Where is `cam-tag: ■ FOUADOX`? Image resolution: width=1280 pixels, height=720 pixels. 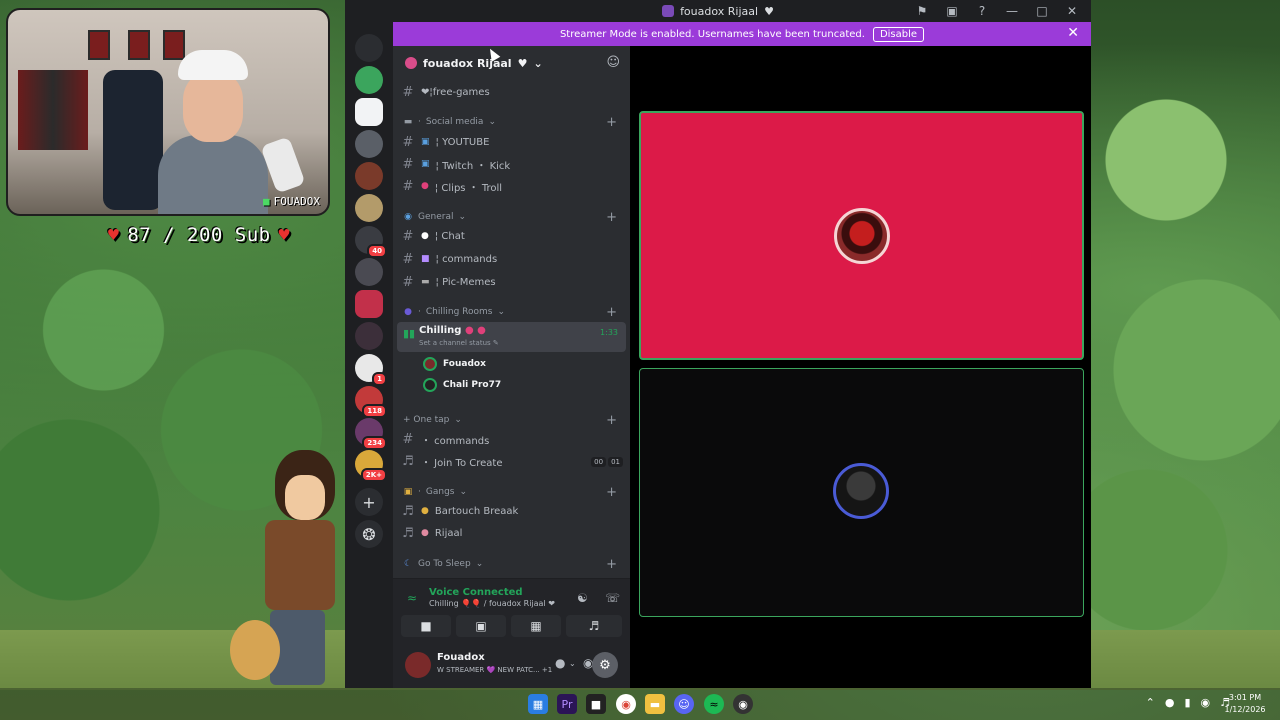
cam-tag: ■ FOUADOX is located at coordinates (291, 201).